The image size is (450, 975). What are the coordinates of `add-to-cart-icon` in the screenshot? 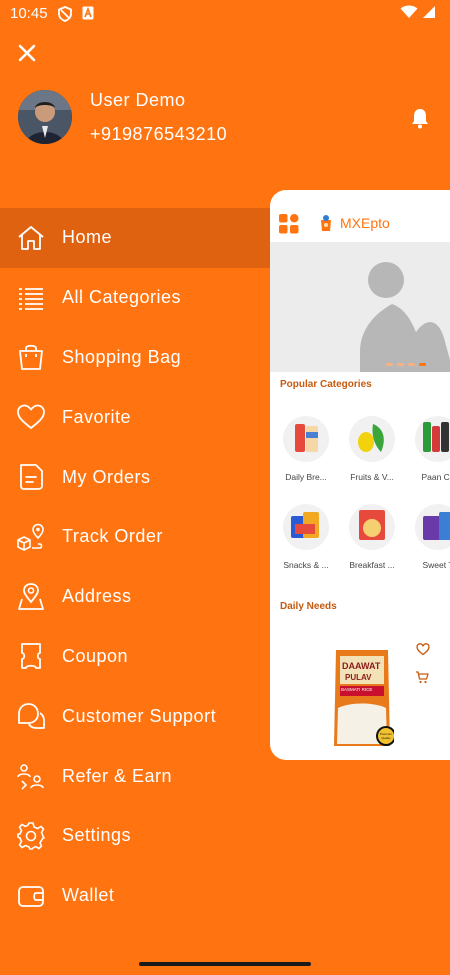 It's located at (422, 677).